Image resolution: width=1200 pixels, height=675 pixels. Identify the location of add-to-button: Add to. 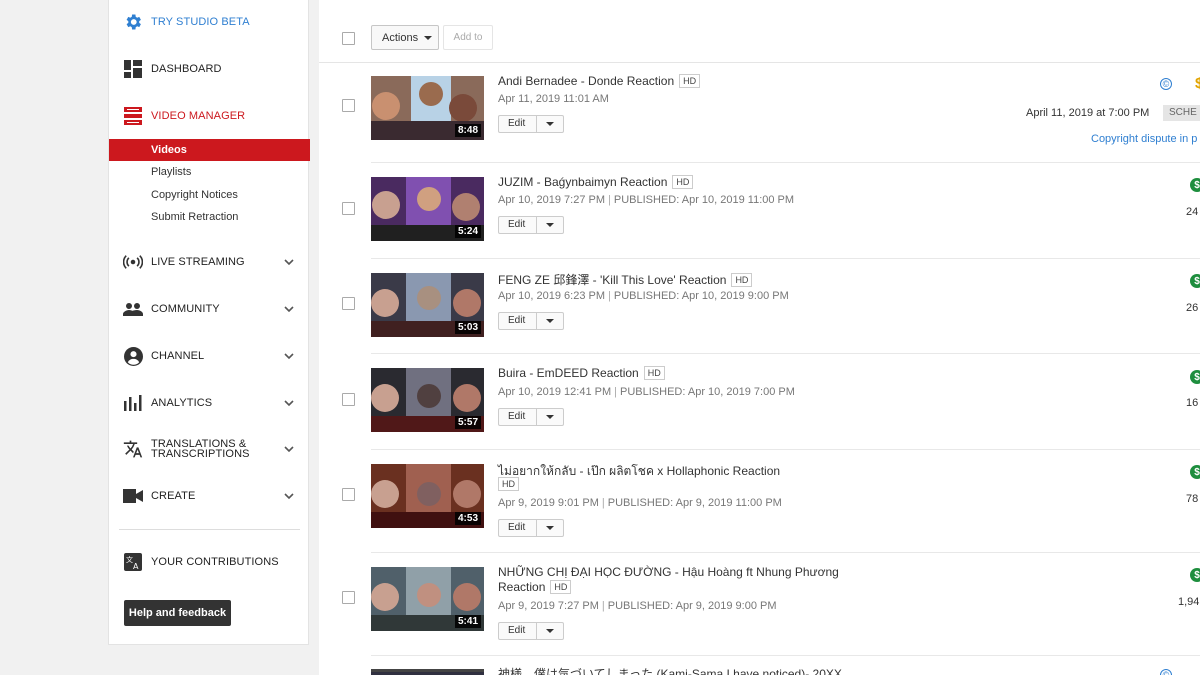
(468, 37).